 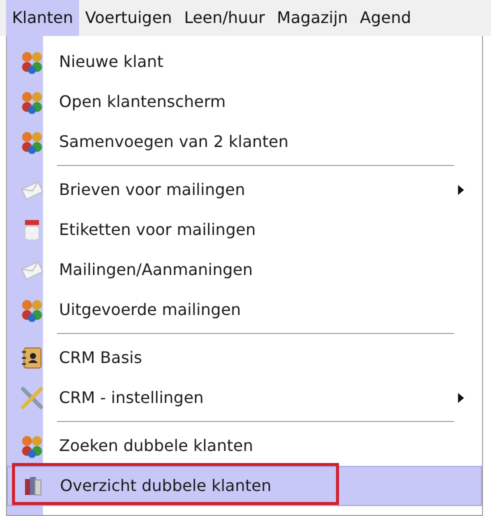 I want to click on menu-item: Samenvoegen van 2 klanten, so click(x=244, y=142).